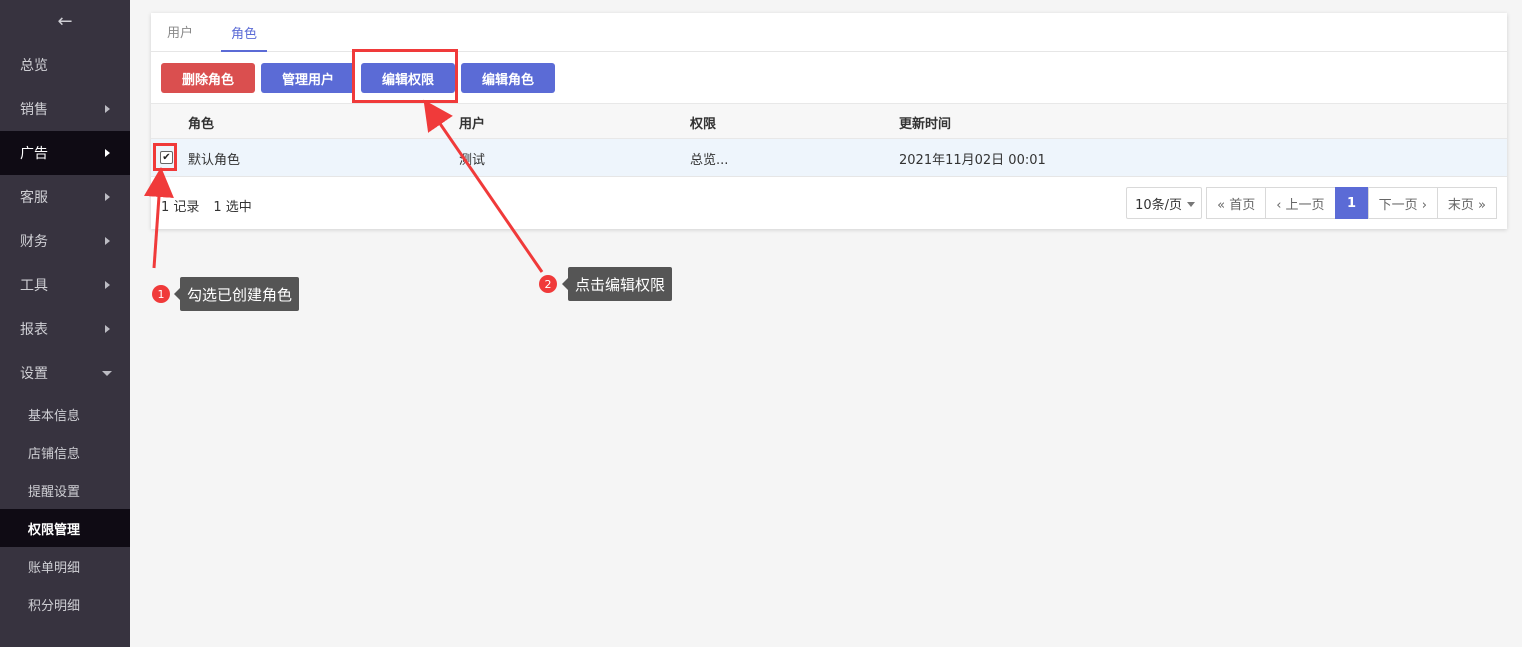 This screenshot has width=1522, height=647. I want to click on page-size-value: 10条/页, so click(1159, 205).